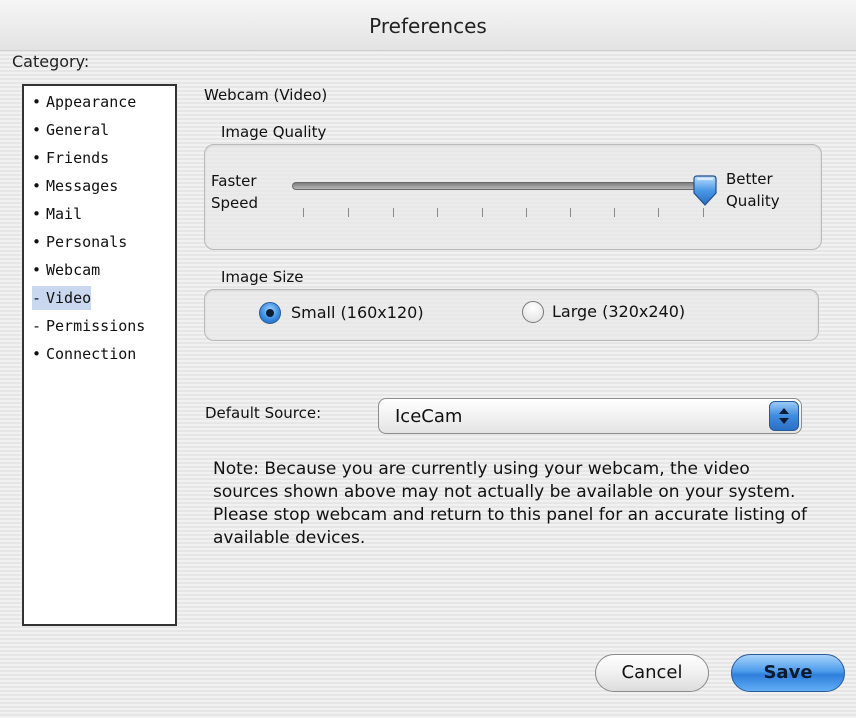 The image size is (856, 718). What do you see at coordinates (66, 270) in the screenshot?
I see `category-item-webcam: • Webcam` at bounding box center [66, 270].